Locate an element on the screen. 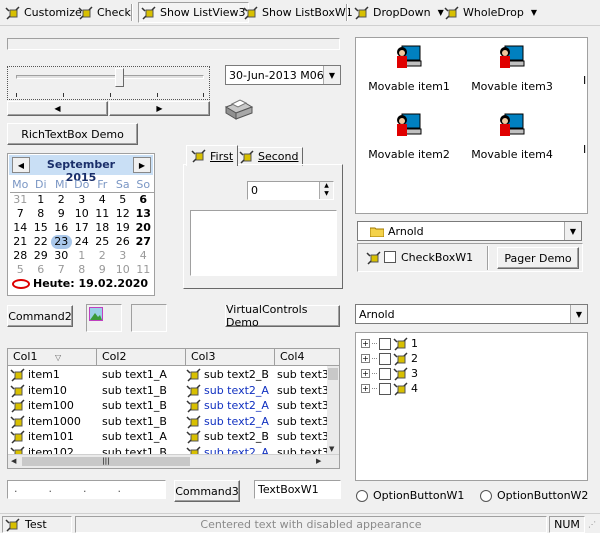 This screenshot has width=600, height=533. tree-node: +2 is located at coordinates (389, 358).